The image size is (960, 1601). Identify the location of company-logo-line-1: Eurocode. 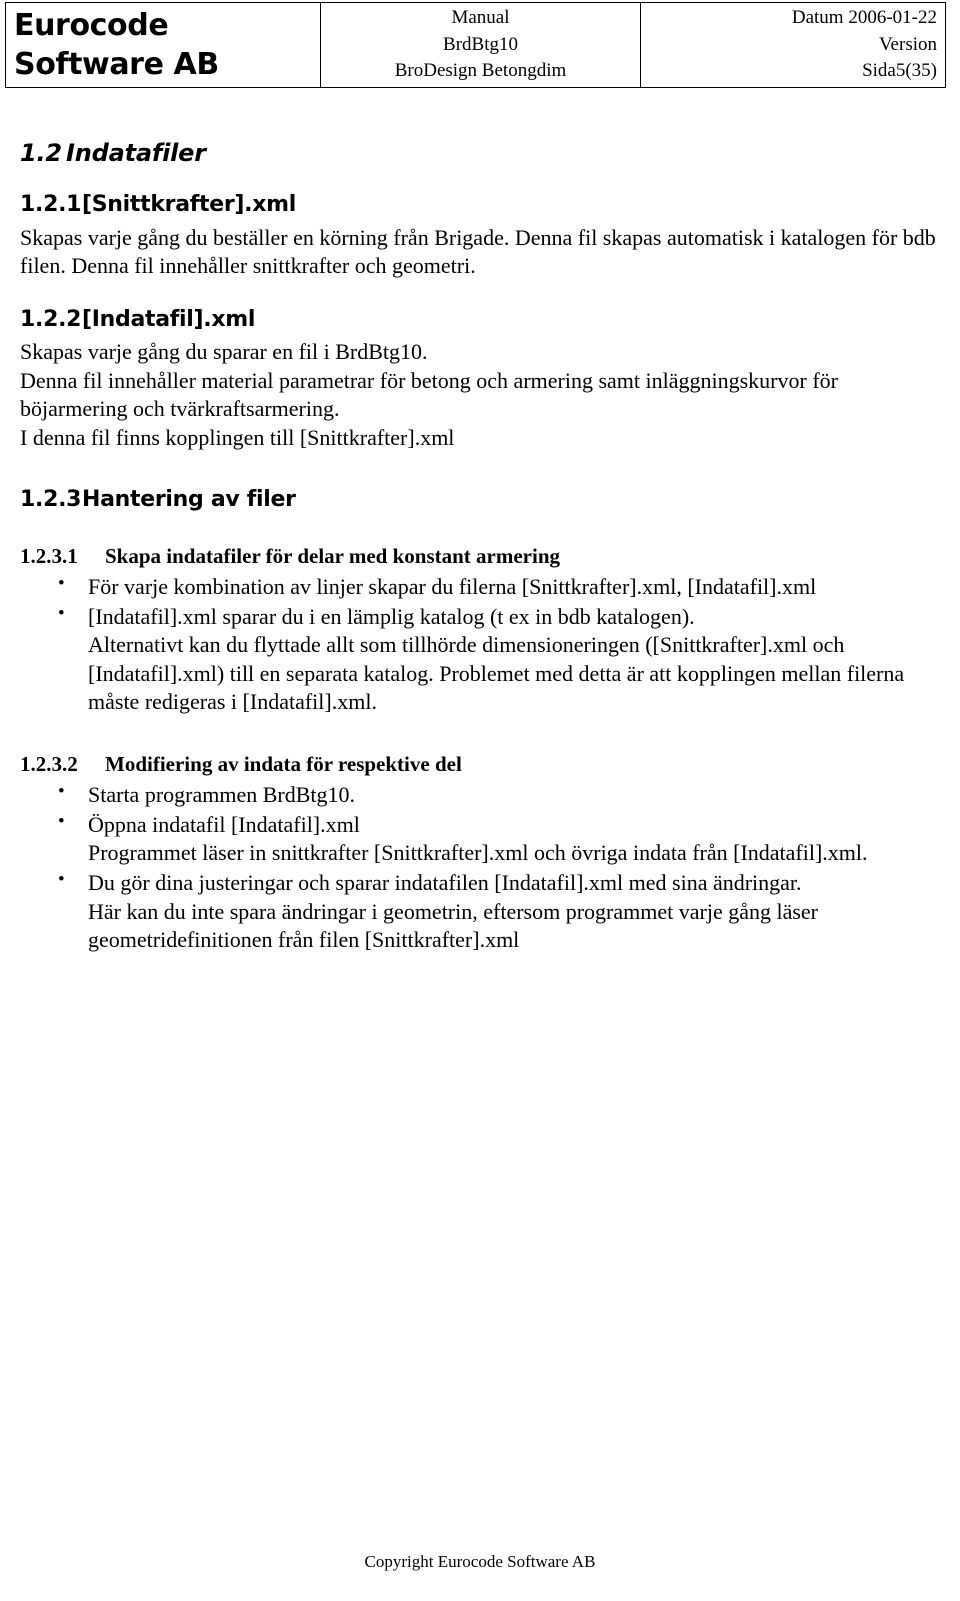
(91, 25).